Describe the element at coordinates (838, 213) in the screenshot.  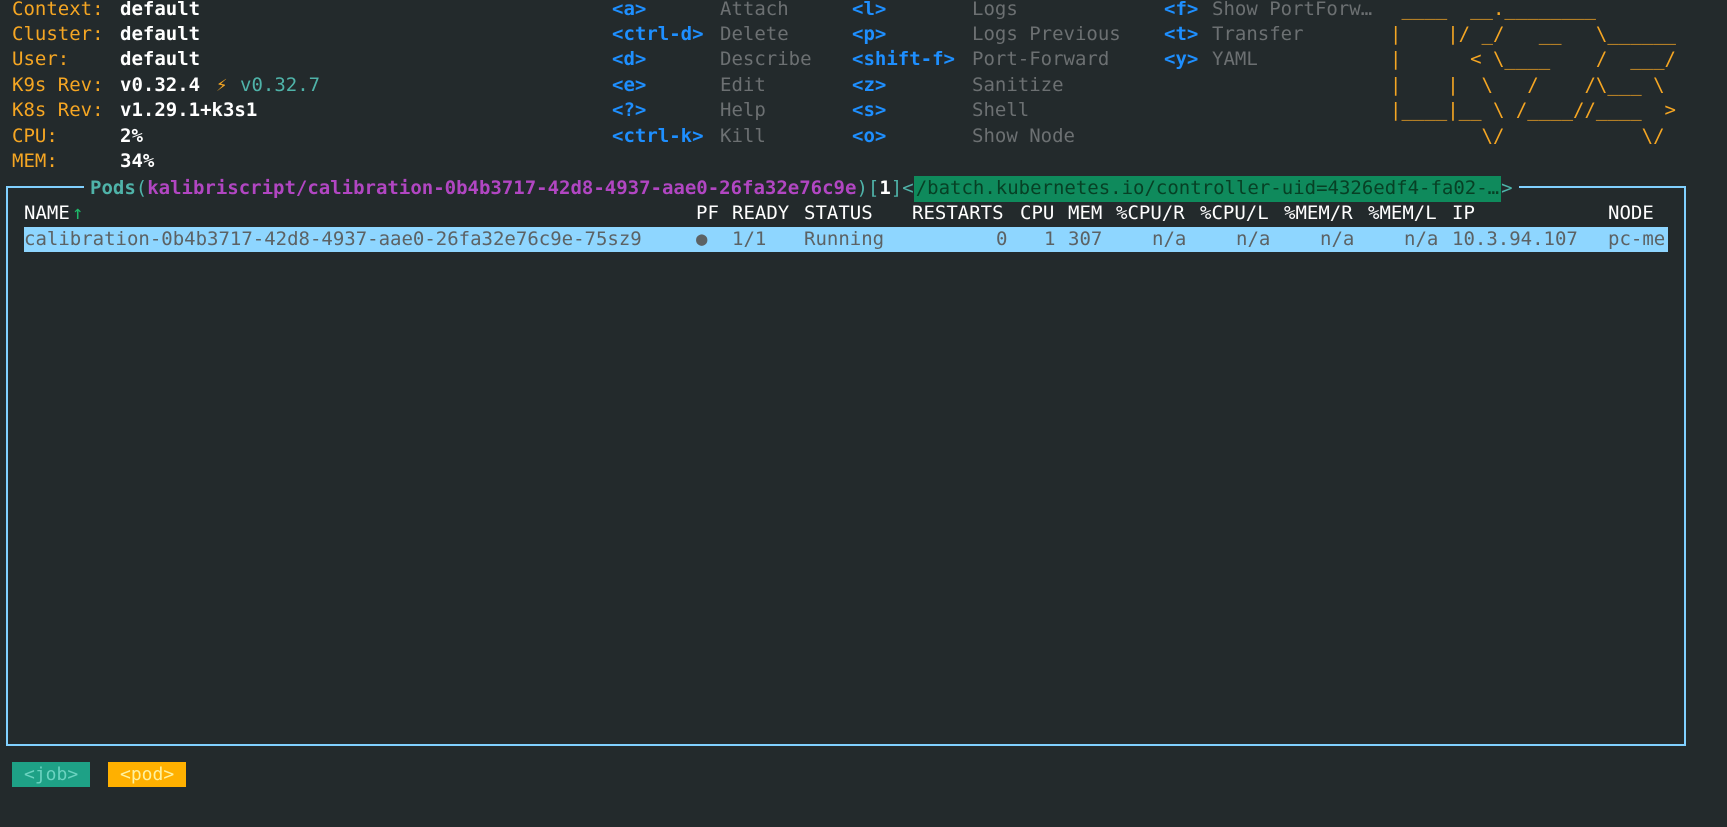
I see `col-header-status: STATUS` at that location.